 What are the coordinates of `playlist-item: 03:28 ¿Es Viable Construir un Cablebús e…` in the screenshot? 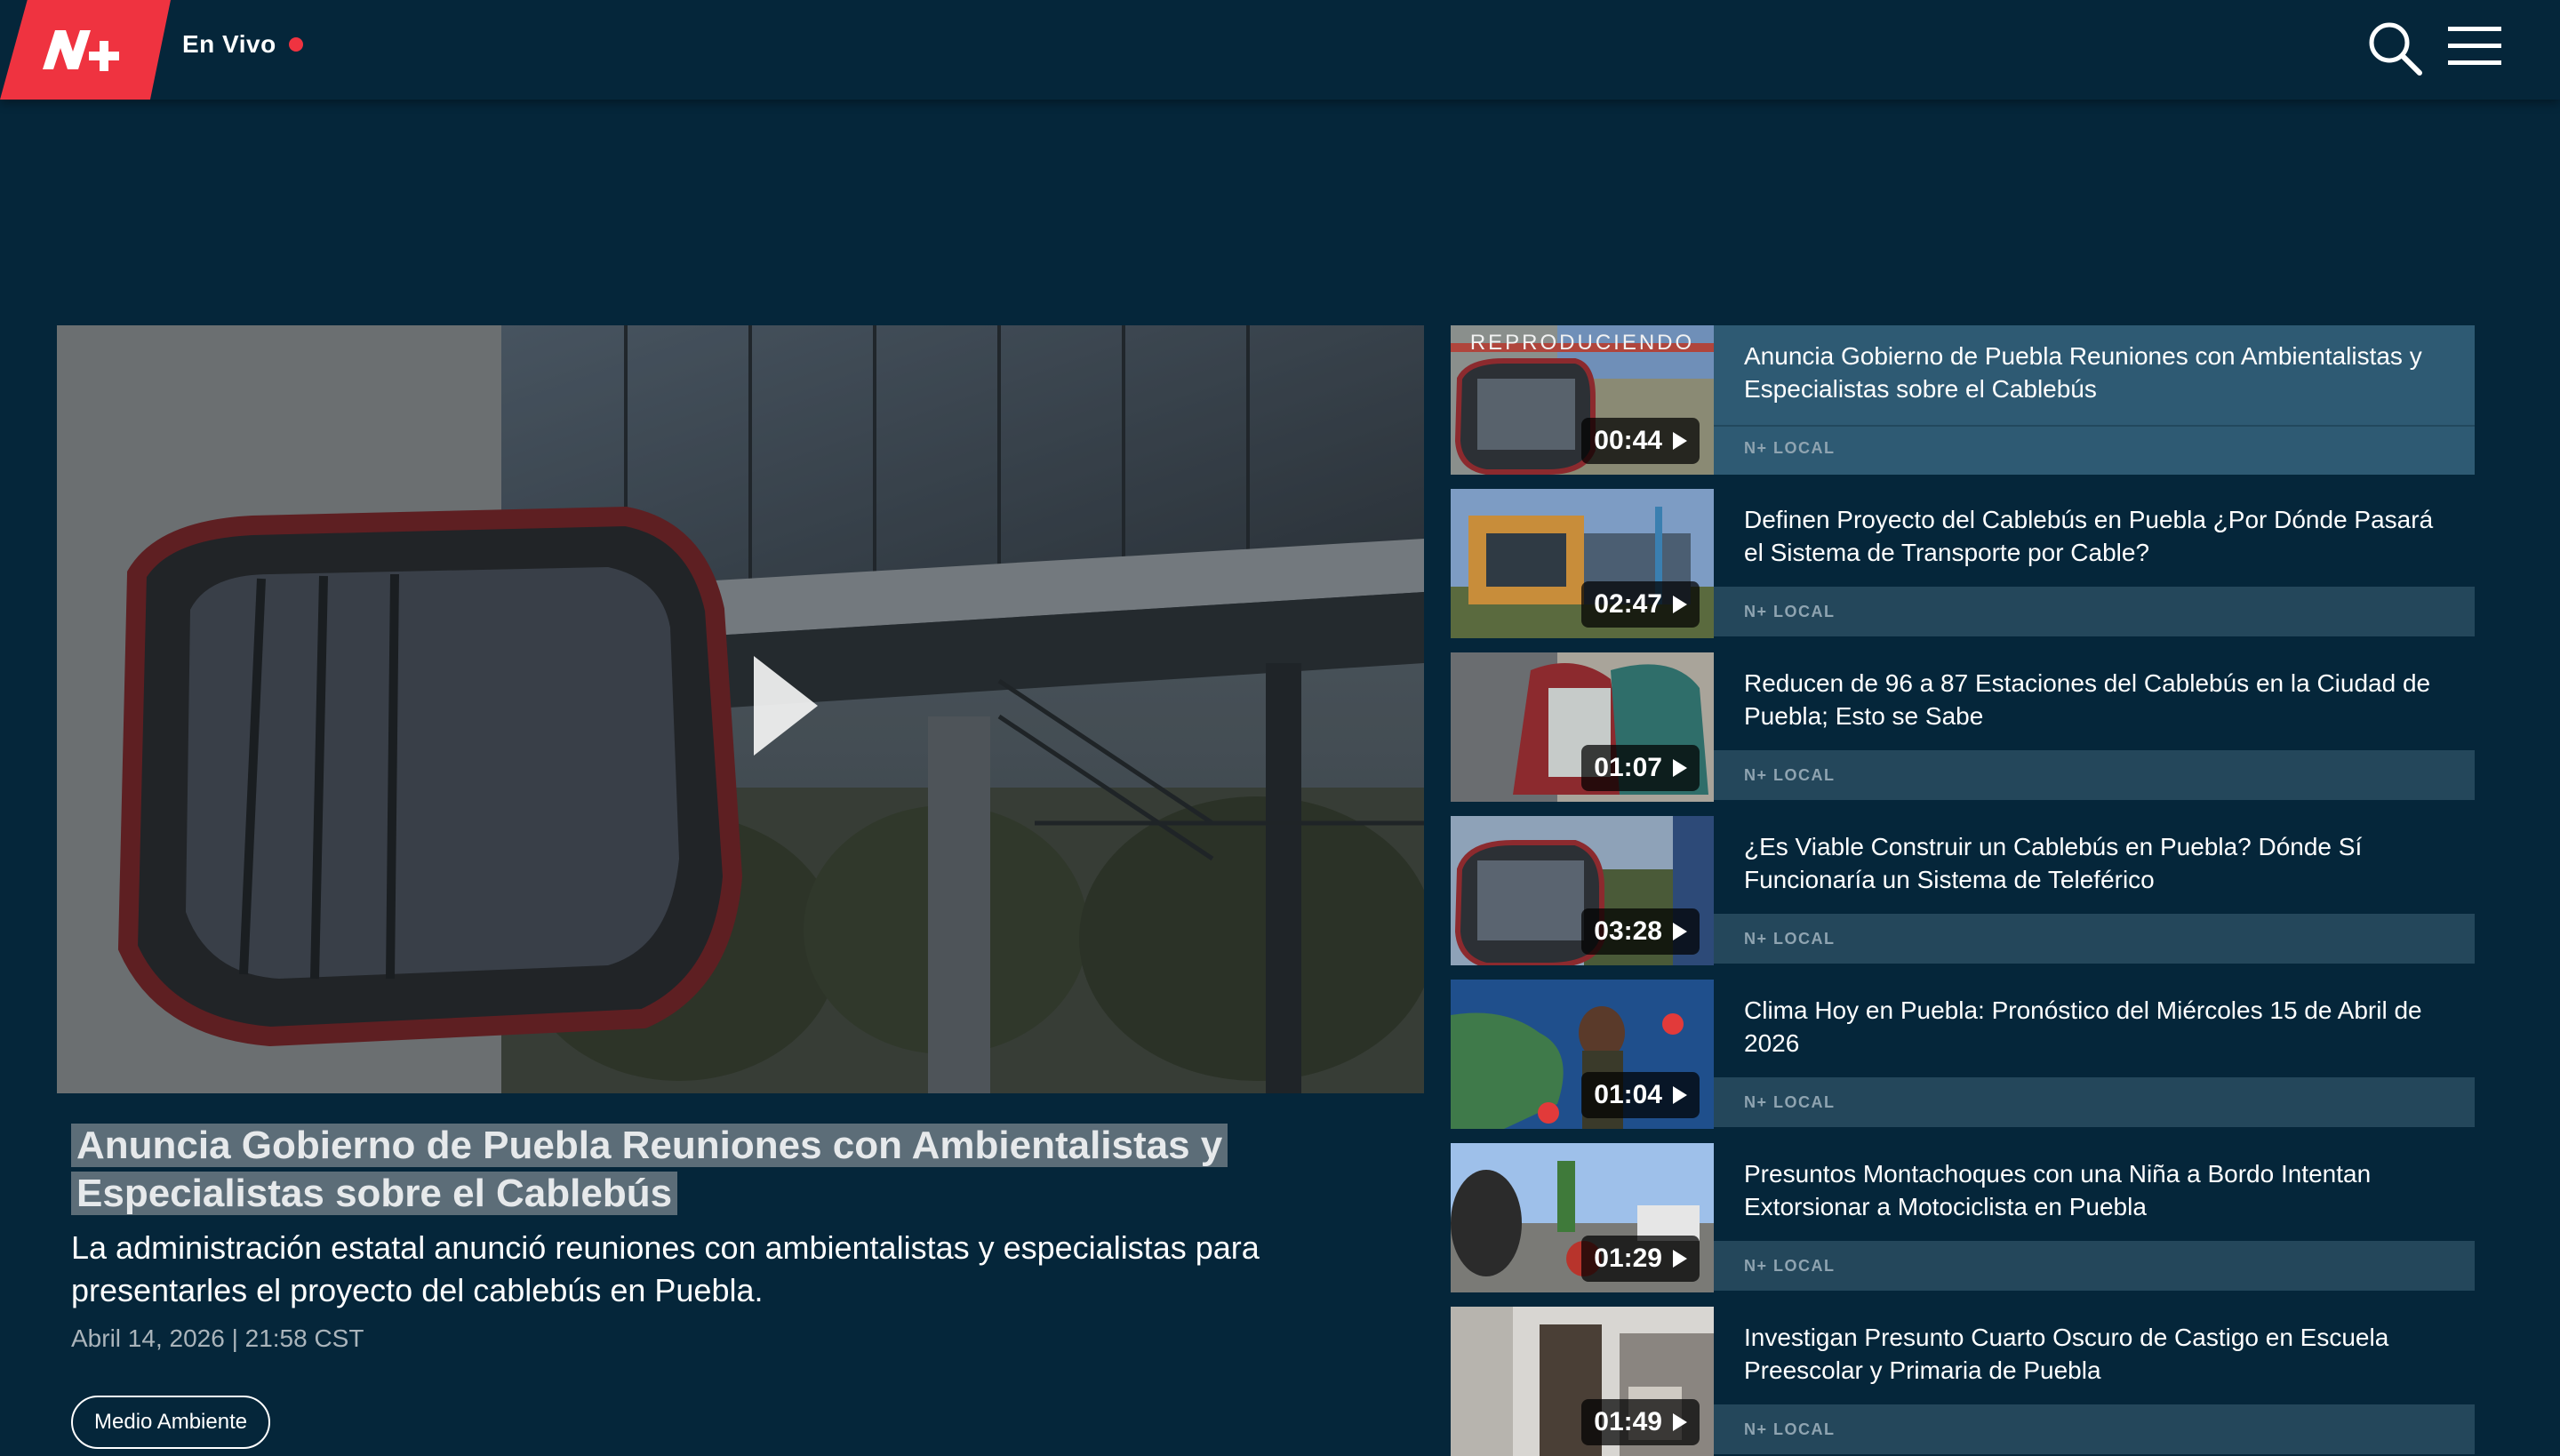 It's located at (1963, 890).